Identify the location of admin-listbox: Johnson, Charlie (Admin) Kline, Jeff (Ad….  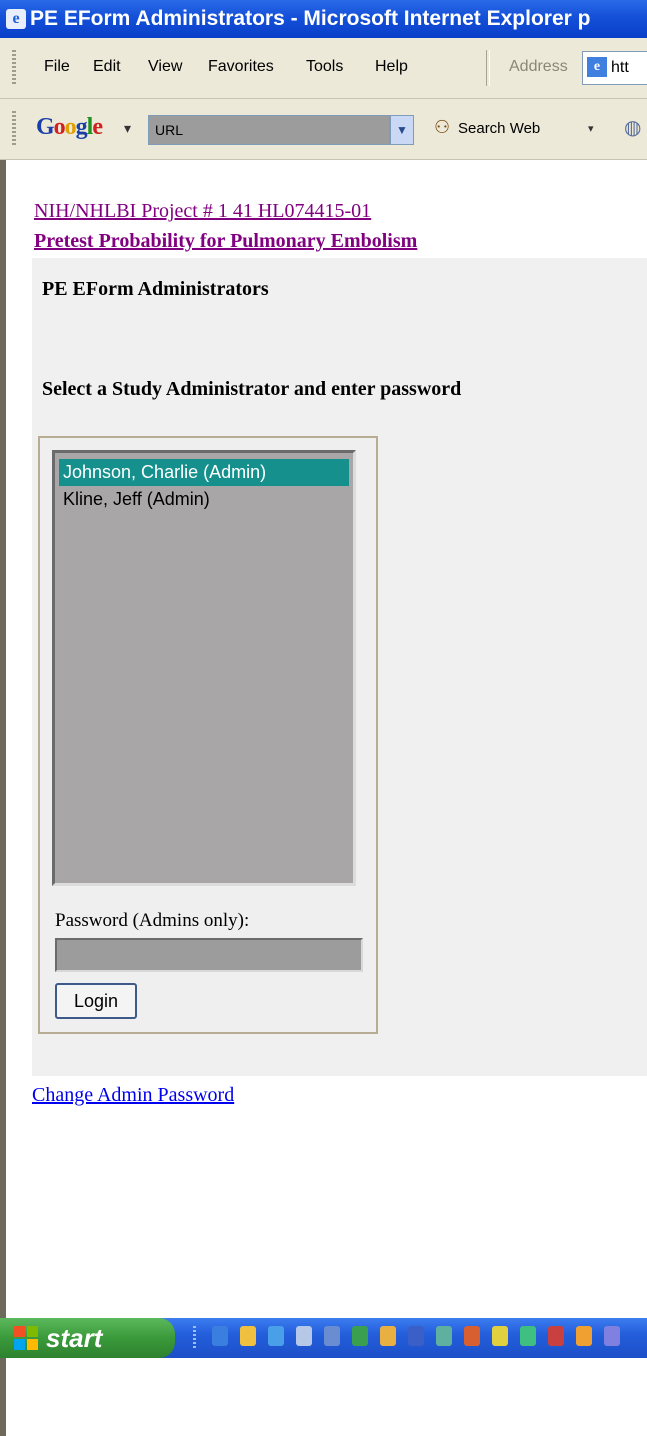
(204, 668).